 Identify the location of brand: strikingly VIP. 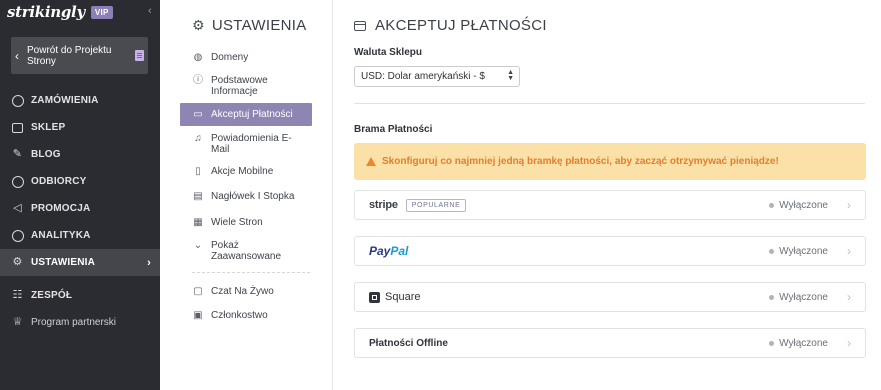
(60, 12).